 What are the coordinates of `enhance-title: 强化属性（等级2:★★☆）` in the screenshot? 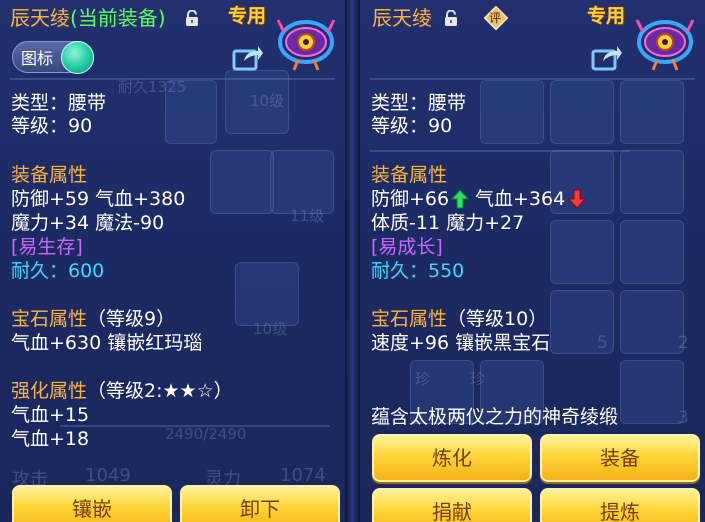 It's located at (122, 391).